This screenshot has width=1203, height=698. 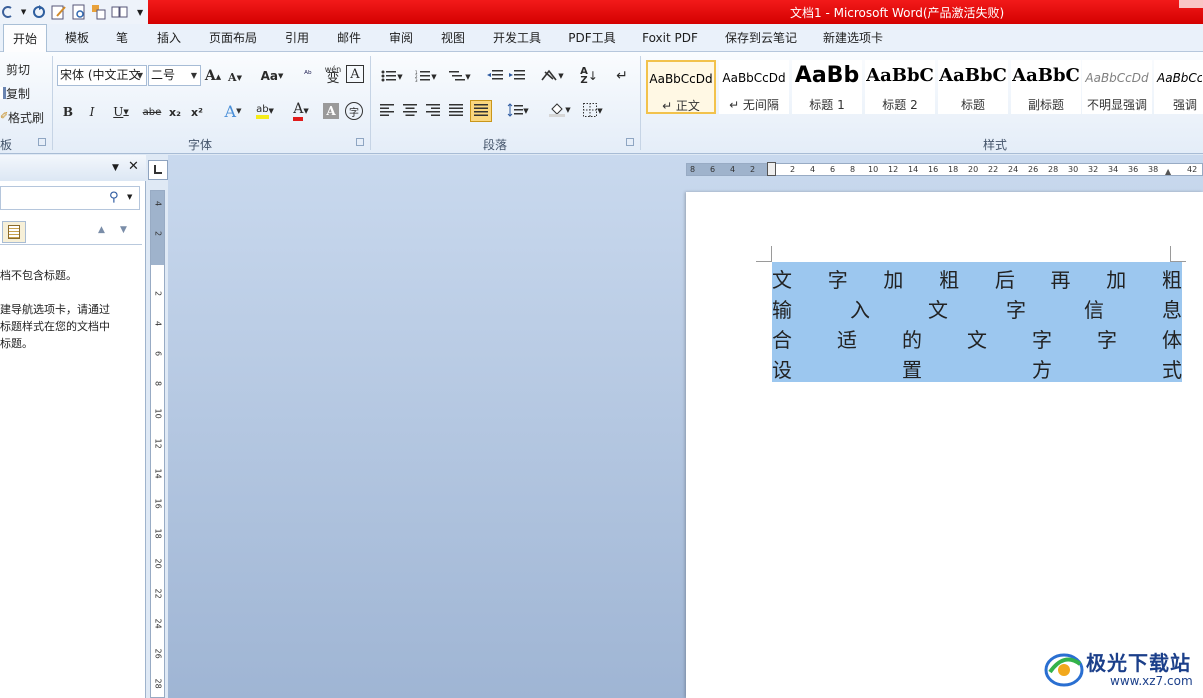 What do you see at coordinates (42, 142) in the screenshot?
I see `clipboard-launcher-icon` at bounding box center [42, 142].